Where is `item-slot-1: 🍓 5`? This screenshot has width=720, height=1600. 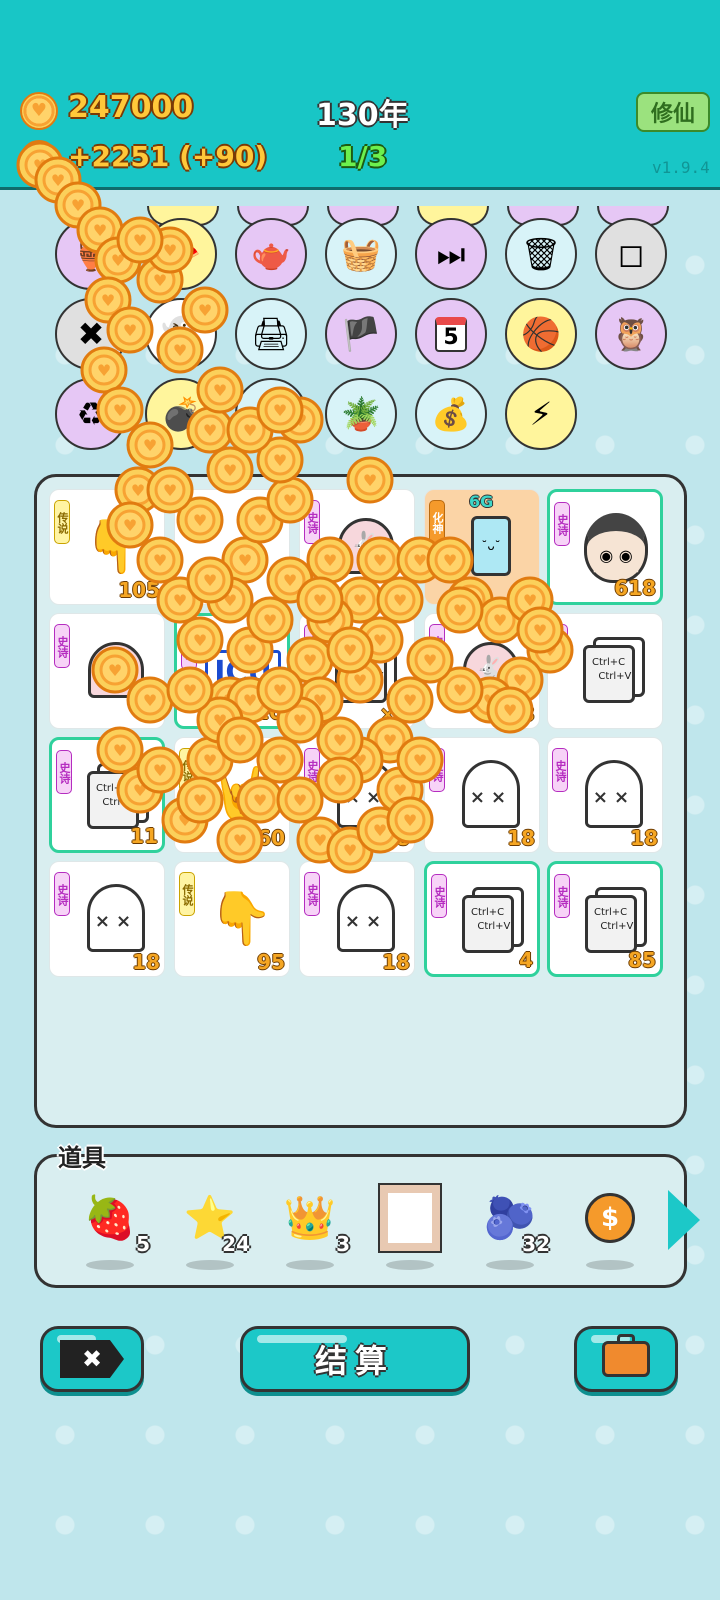
item-slot-1: 🍓 5 is located at coordinates (110, 1227).